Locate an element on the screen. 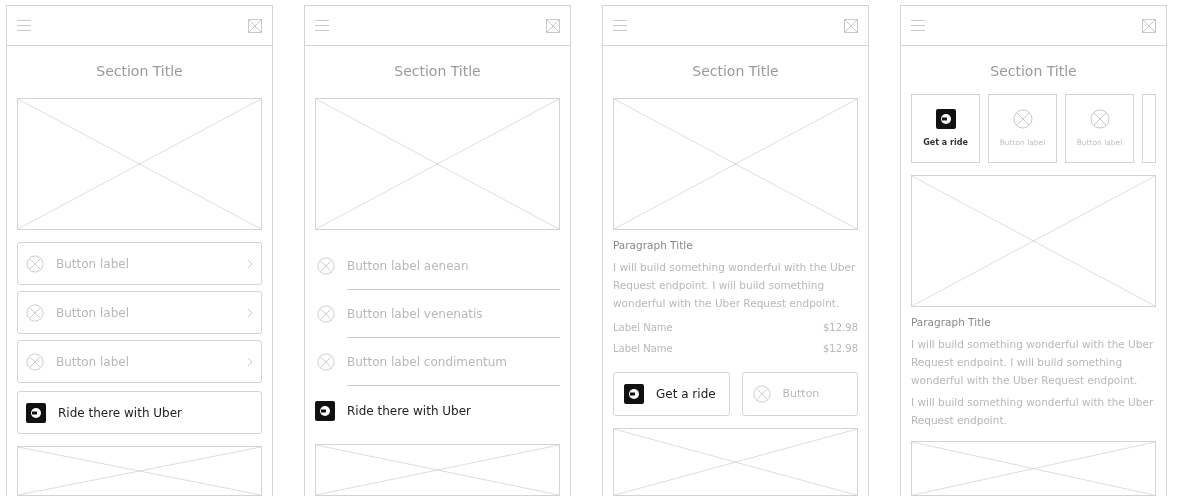 The height and width of the screenshot is (496, 1184). partial-tile is located at coordinates (1149, 128).